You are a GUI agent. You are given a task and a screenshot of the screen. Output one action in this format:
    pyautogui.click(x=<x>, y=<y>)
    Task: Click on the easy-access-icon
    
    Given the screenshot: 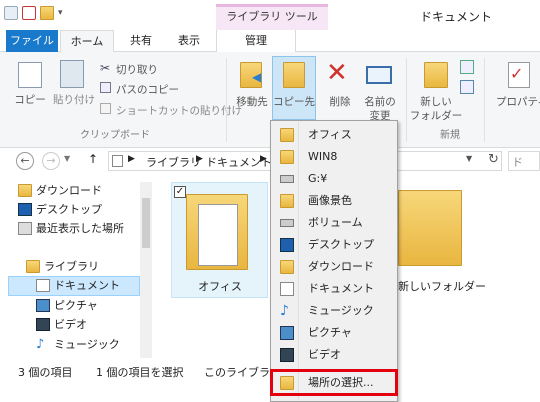 What is the action you would take?
    pyautogui.click(x=467, y=87)
    